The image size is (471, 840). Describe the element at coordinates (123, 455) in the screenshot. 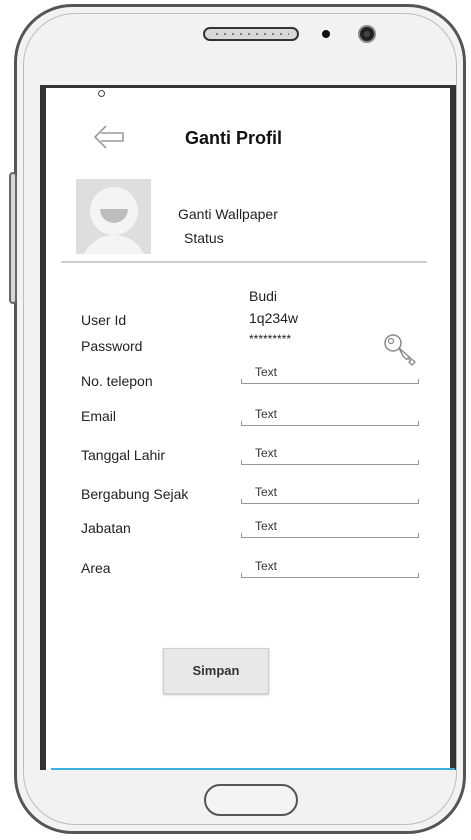

I see `birthdate-label: Tanggal Lahir` at that location.